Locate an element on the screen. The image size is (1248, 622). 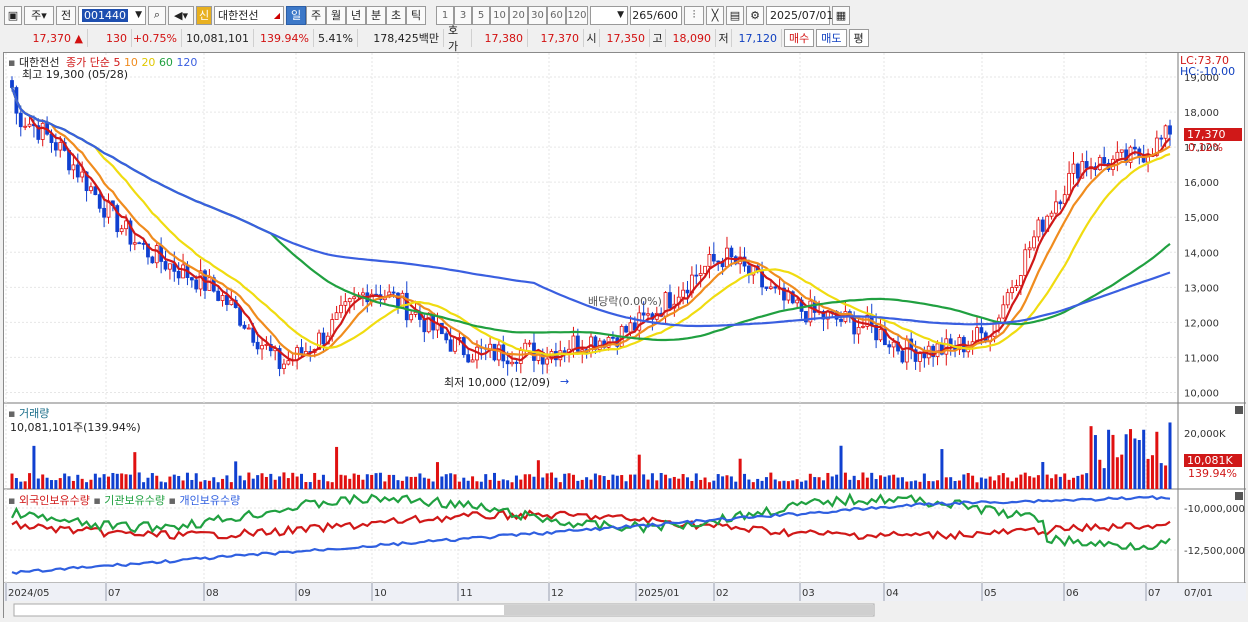
x-tick-label: 08 is located at coordinates (212, 593).